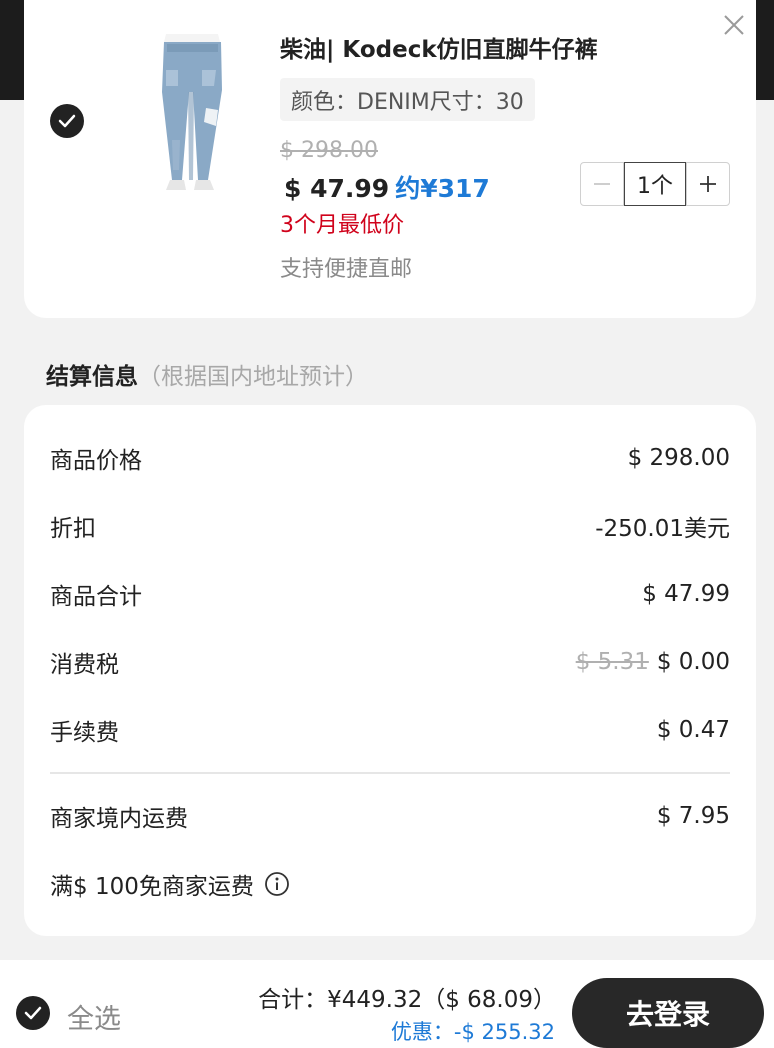 The image size is (774, 1048). Describe the element at coordinates (407, 1000) in the screenshot. I see `order-total: 合计：¥449.32（$ 68.09）` at that location.